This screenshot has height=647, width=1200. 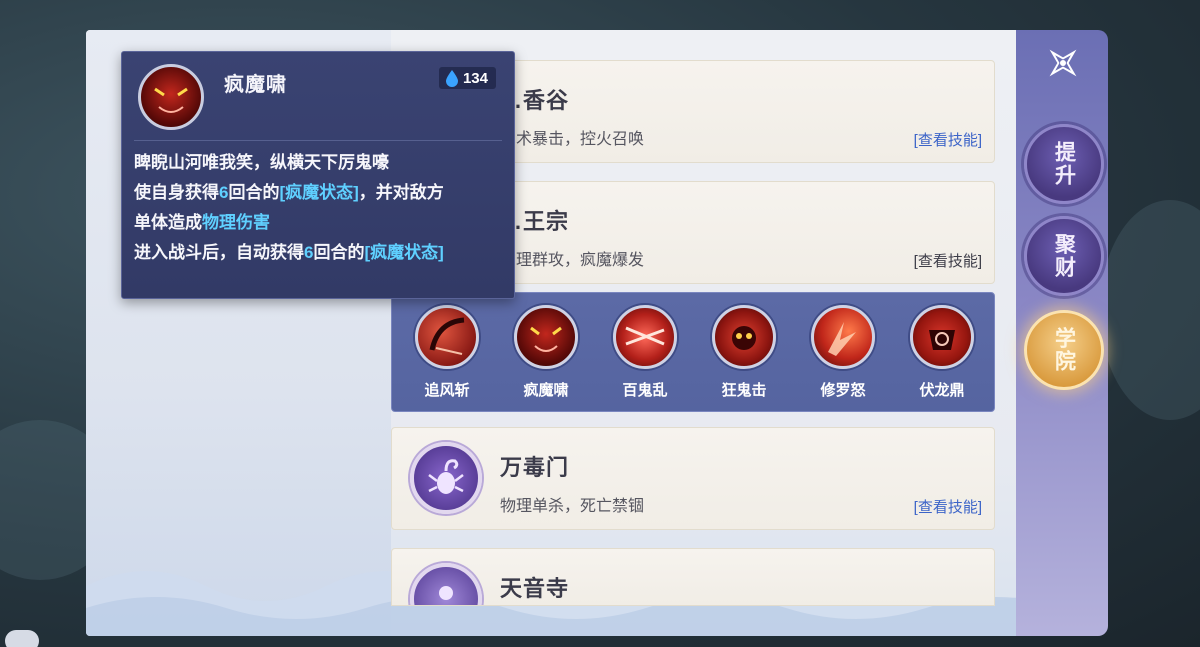 I want to click on close-icon, so click(x=1063, y=63).